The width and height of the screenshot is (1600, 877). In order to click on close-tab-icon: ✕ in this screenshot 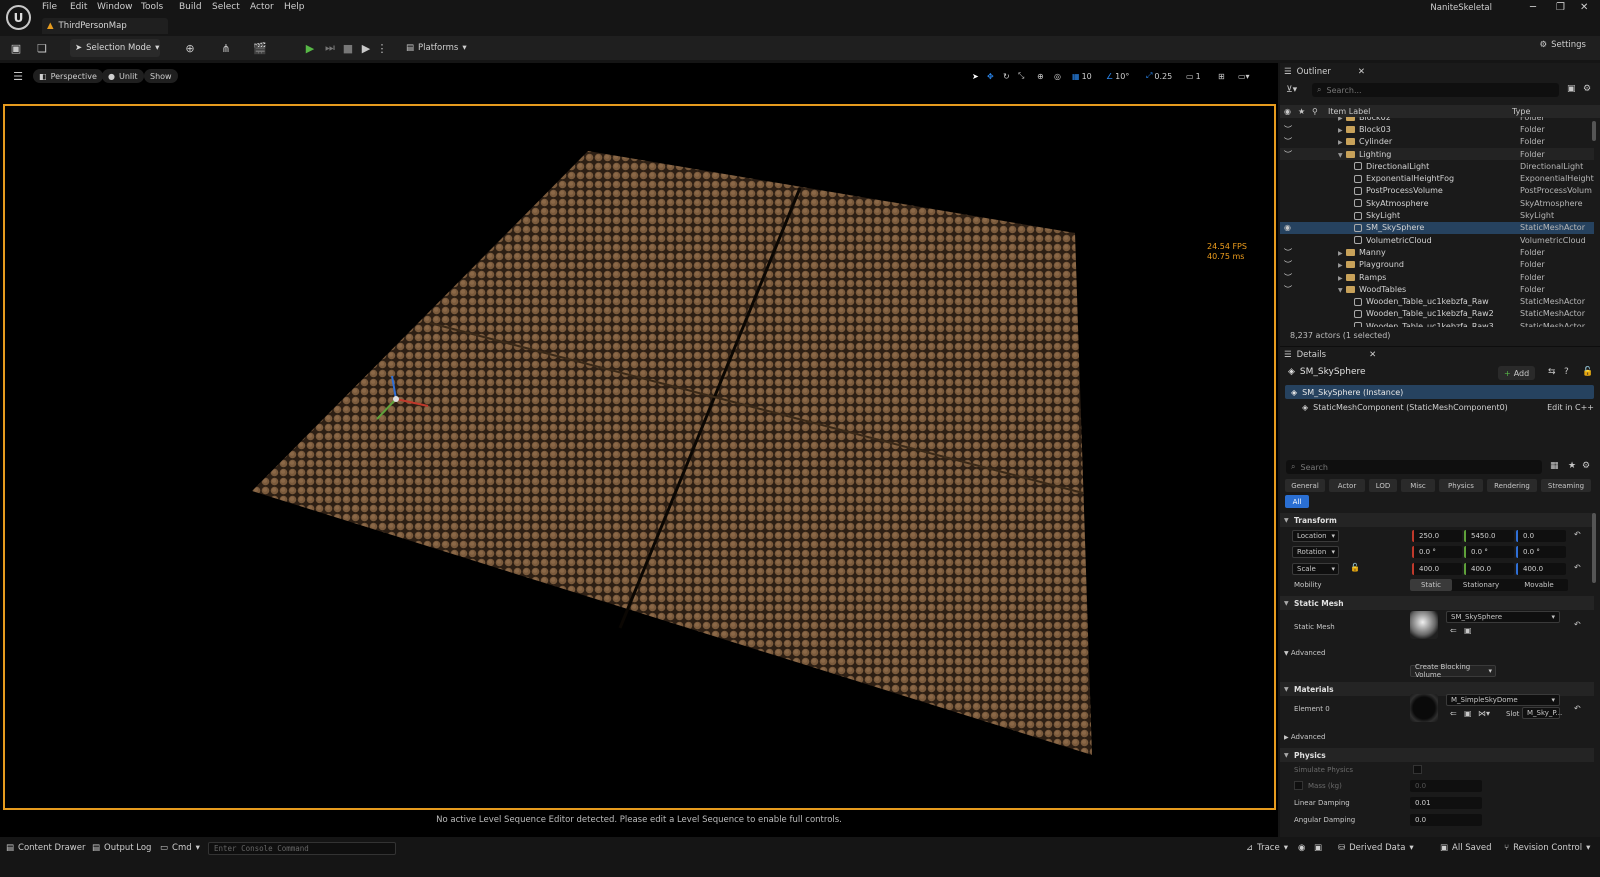, I will do `click(1361, 72)`.